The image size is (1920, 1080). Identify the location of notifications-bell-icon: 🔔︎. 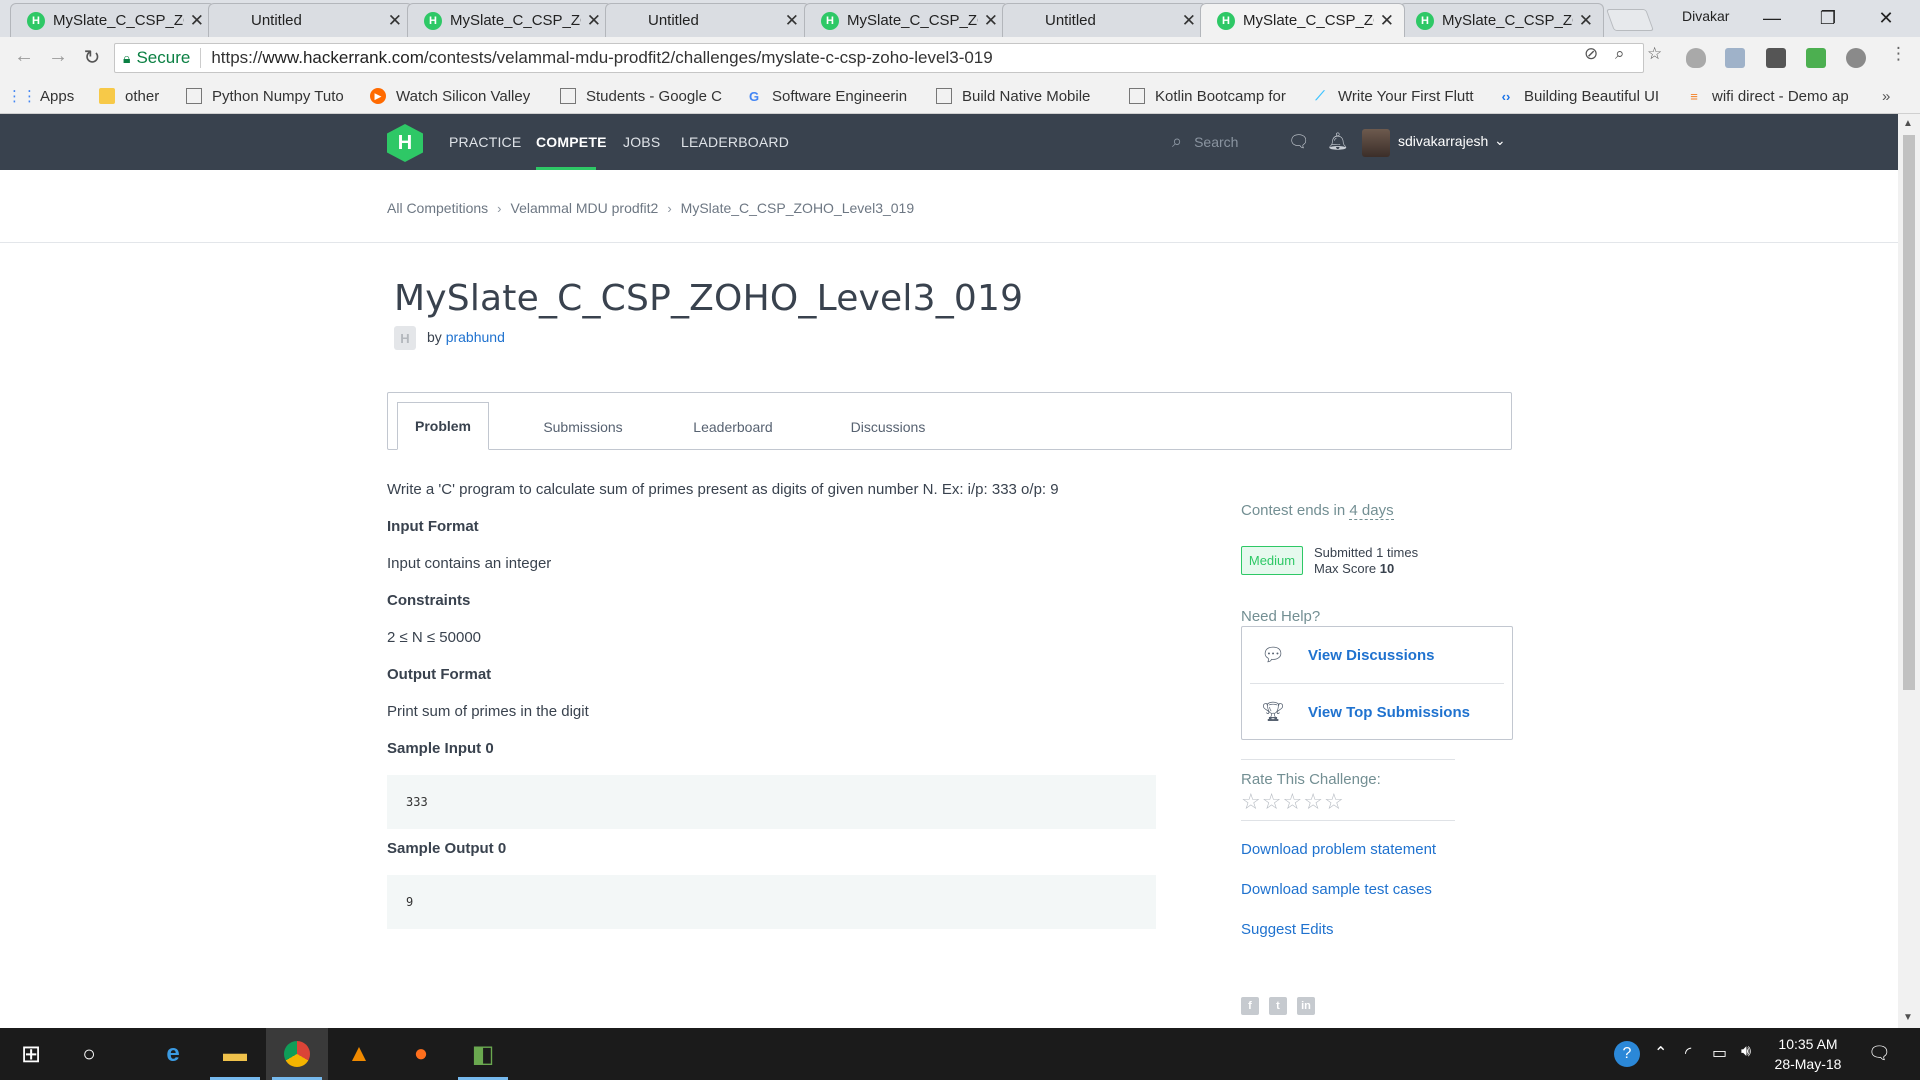
(1338, 142).